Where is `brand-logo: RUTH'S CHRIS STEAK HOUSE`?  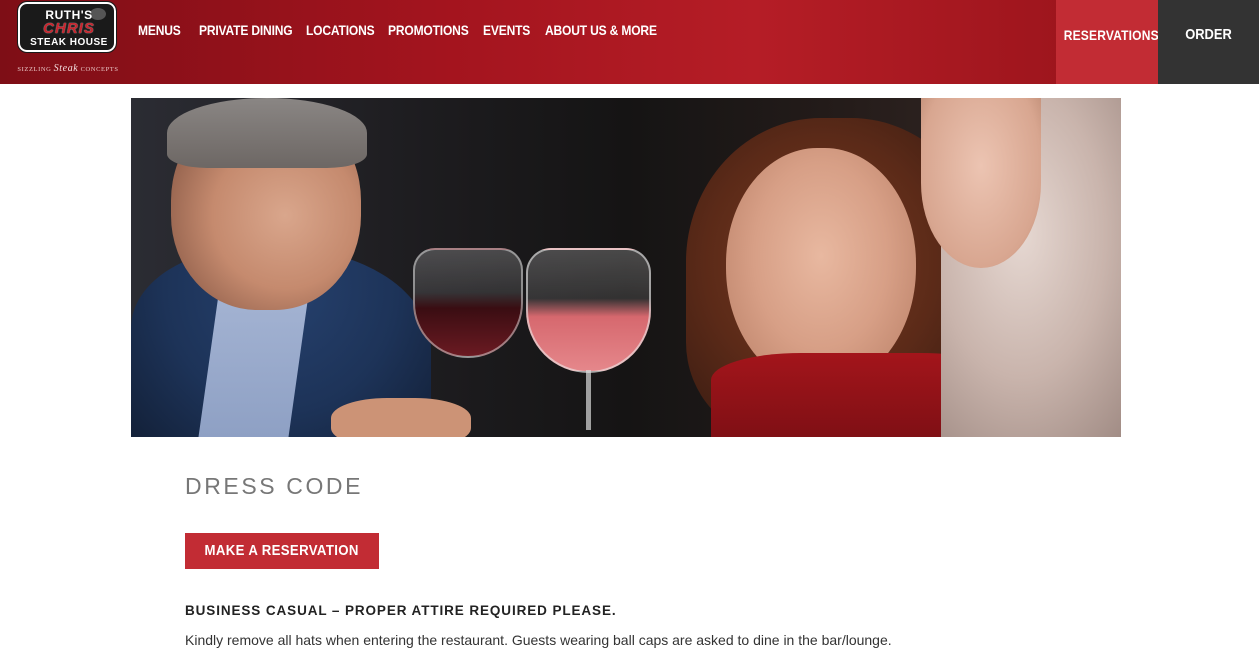
brand-logo: RUTH'S CHRIS STEAK HOUSE is located at coordinates (67, 27).